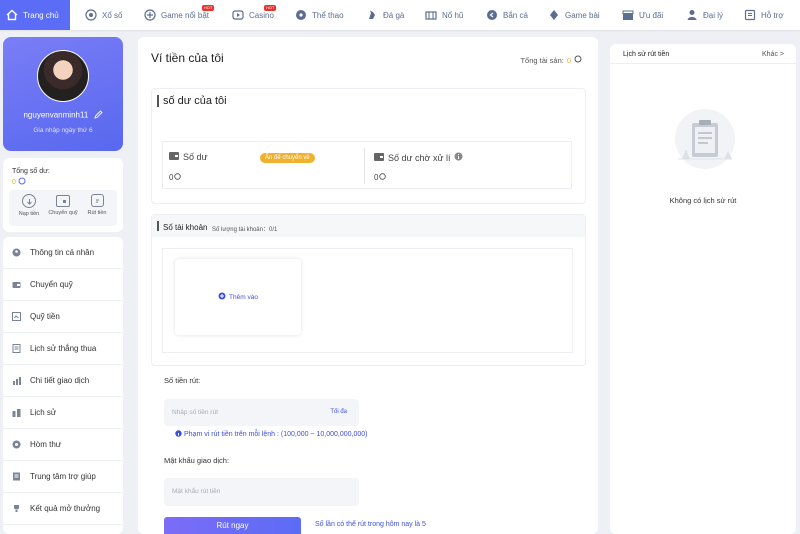 This screenshot has width=800, height=534. What do you see at coordinates (16, 380) in the screenshot?
I see `transaction-icon` at bounding box center [16, 380].